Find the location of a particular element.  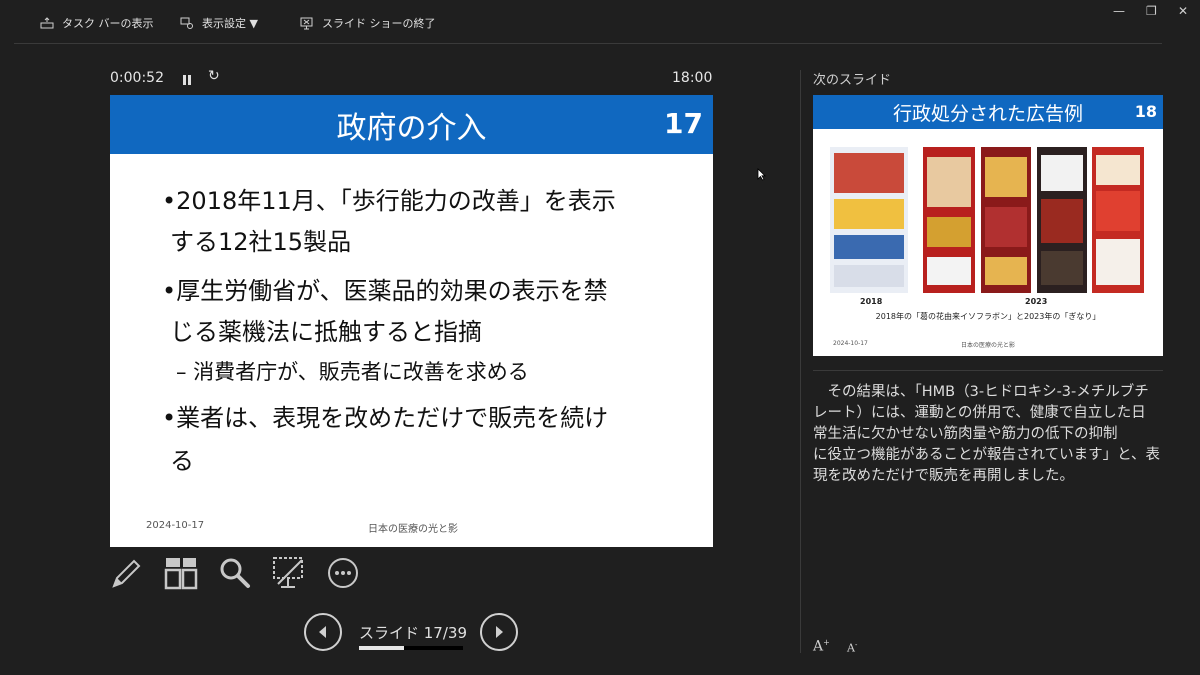

show-taskbar-button: タスク バーの表示 is located at coordinates (97, 23).